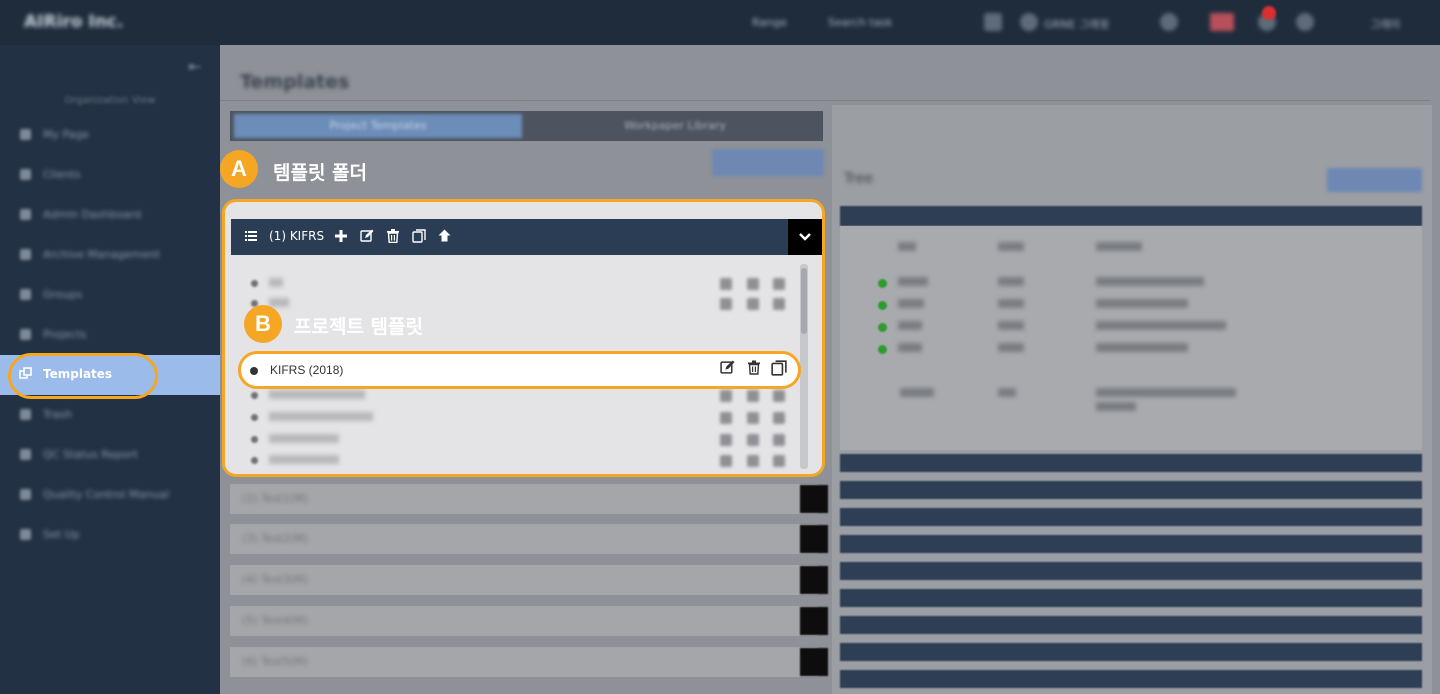 The width and height of the screenshot is (1440, 694). Describe the element at coordinates (804, 301) in the screenshot. I see `scrollbar-thumb` at that location.